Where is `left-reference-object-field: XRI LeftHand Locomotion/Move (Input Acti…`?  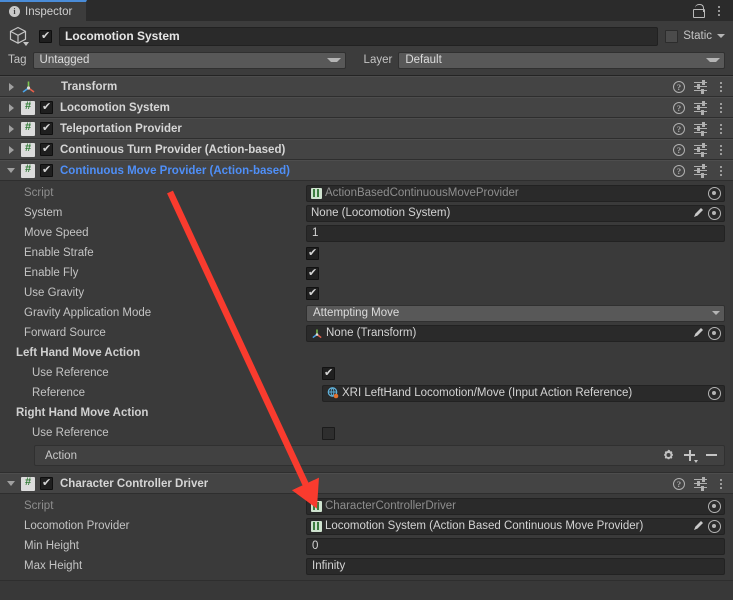
left-reference-object-field: XRI LeftHand Locomotion/Move (Input Acti… is located at coordinates (523, 393).